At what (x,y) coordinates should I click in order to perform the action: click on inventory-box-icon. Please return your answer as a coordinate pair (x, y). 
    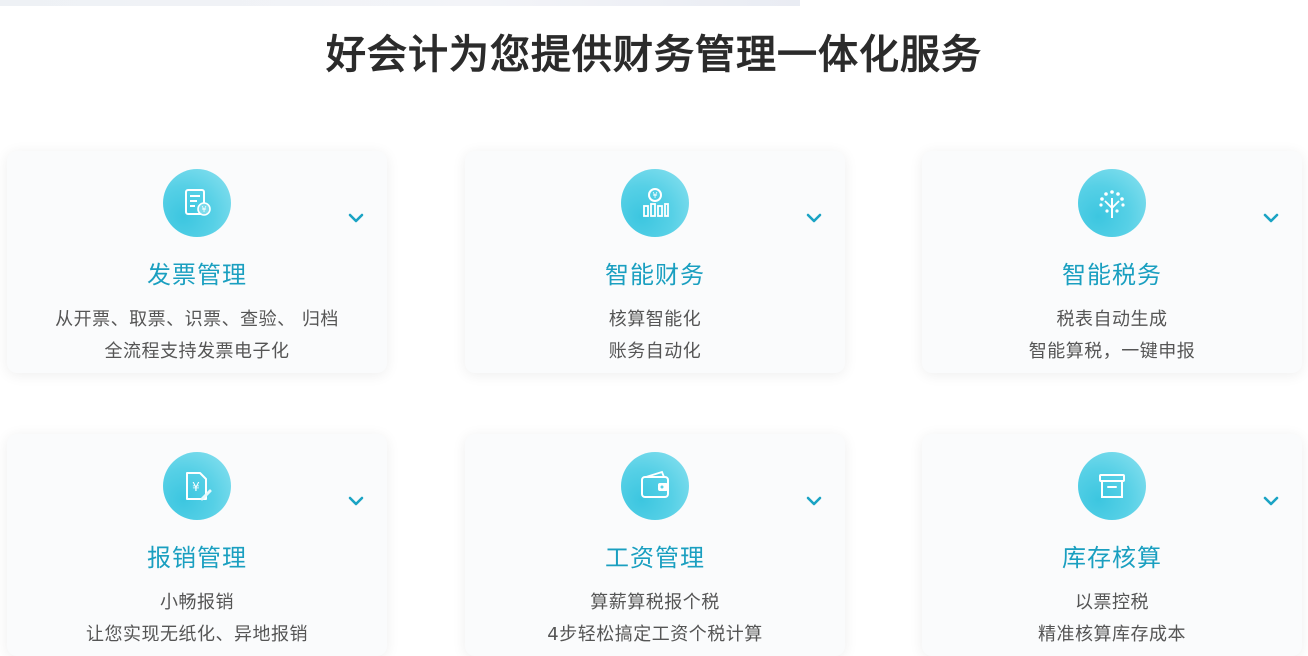
    Looking at the image, I should click on (1112, 486).